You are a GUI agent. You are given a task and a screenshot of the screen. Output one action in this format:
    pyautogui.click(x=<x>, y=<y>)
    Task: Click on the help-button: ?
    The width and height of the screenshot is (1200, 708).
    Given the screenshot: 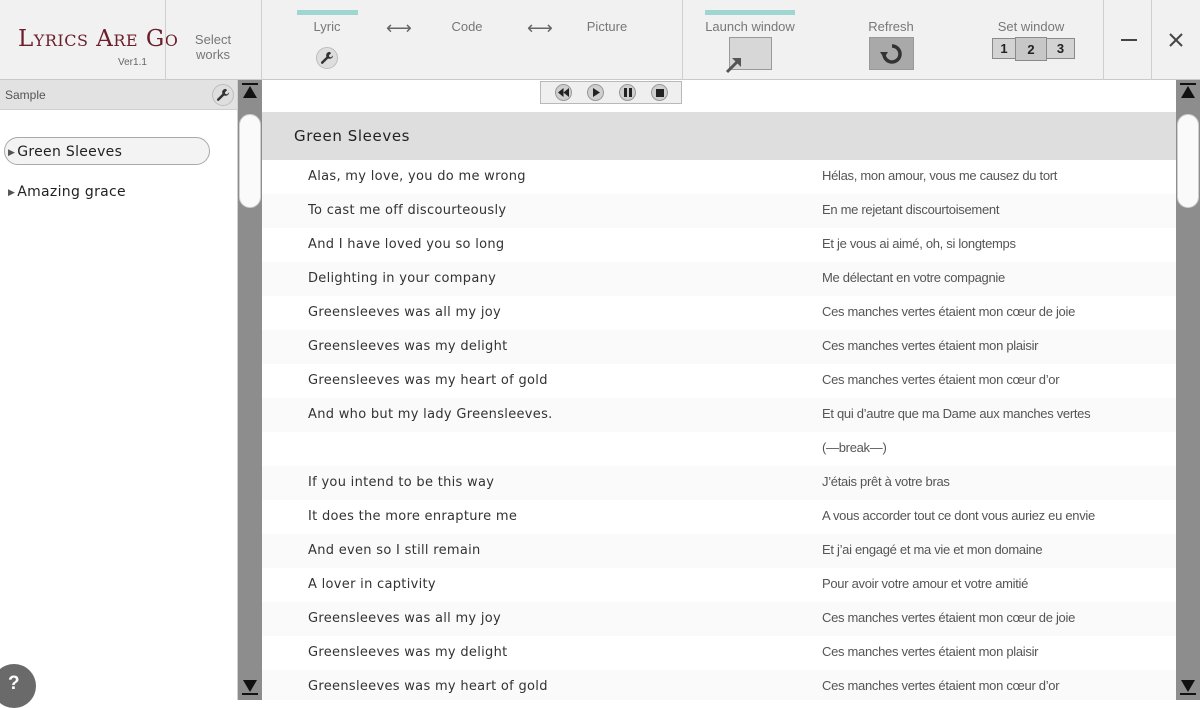 What is the action you would take?
    pyautogui.click(x=18, y=686)
    